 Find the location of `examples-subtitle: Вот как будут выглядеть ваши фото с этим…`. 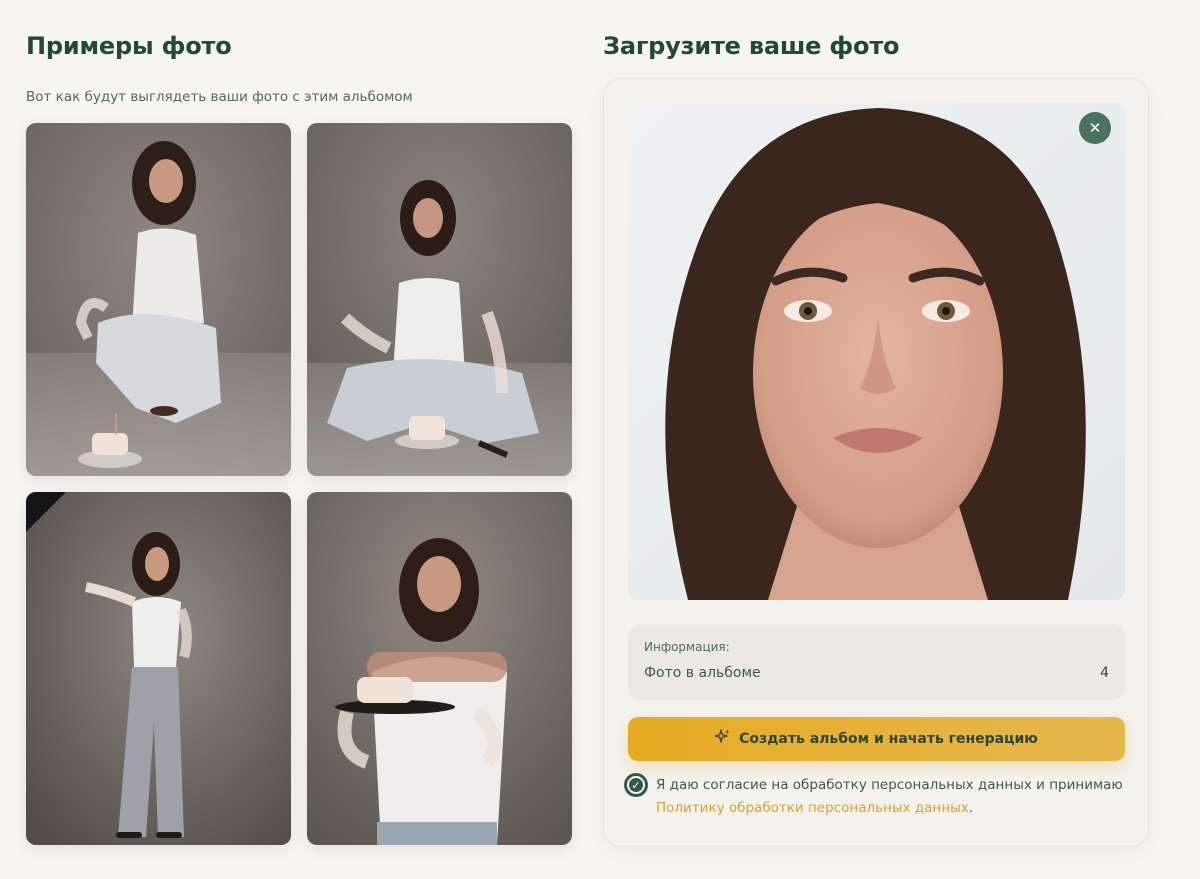

examples-subtitle: Вот как будут выглядеть ваши фото с этим… is located at coordinates (219, 97).